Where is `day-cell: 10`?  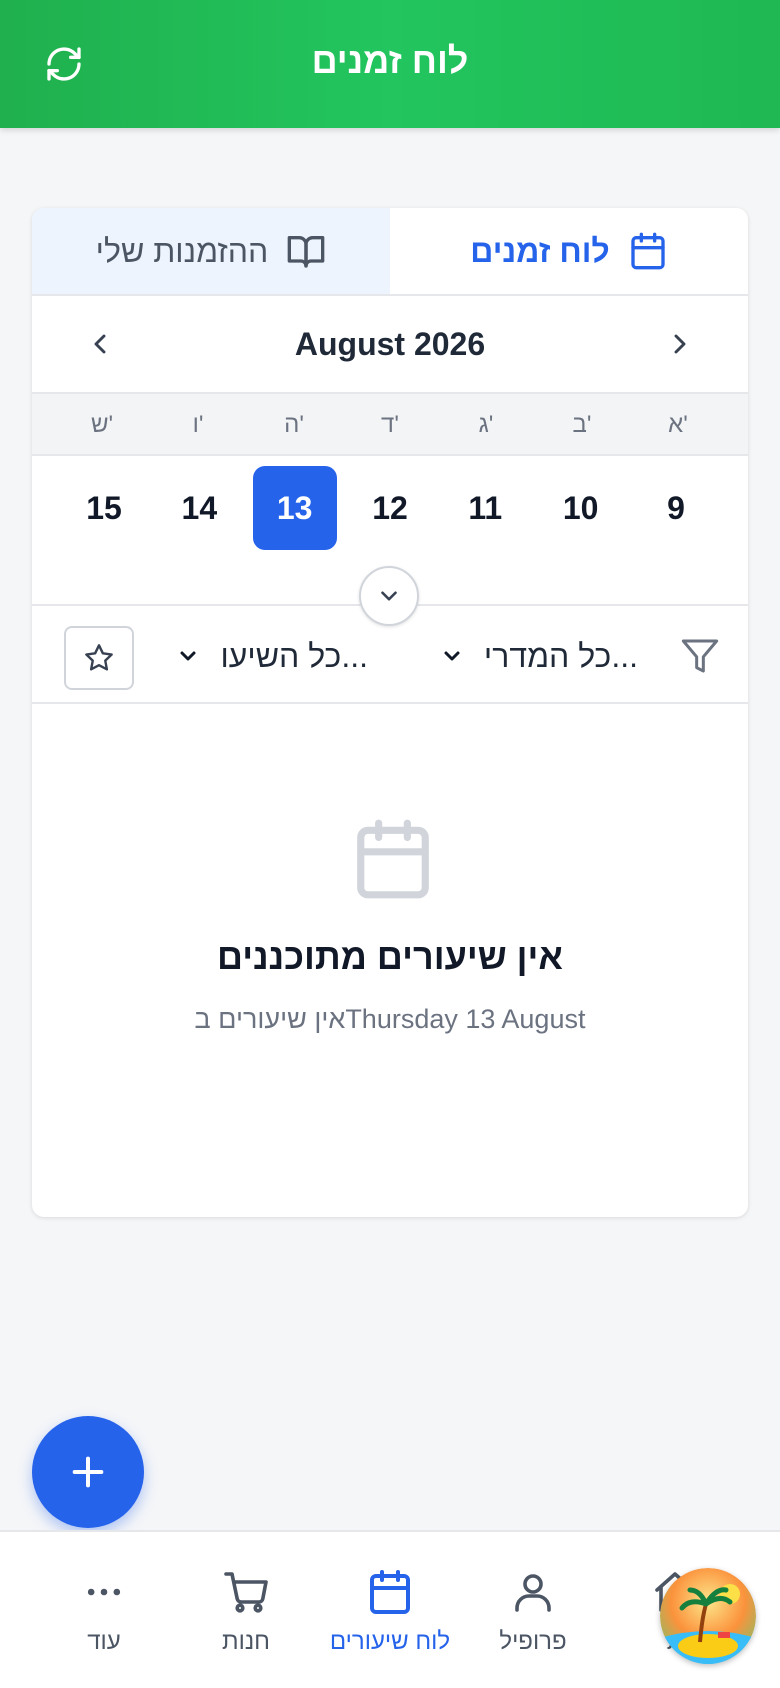
day-cell: 10 is located at coordinates (581, 508).